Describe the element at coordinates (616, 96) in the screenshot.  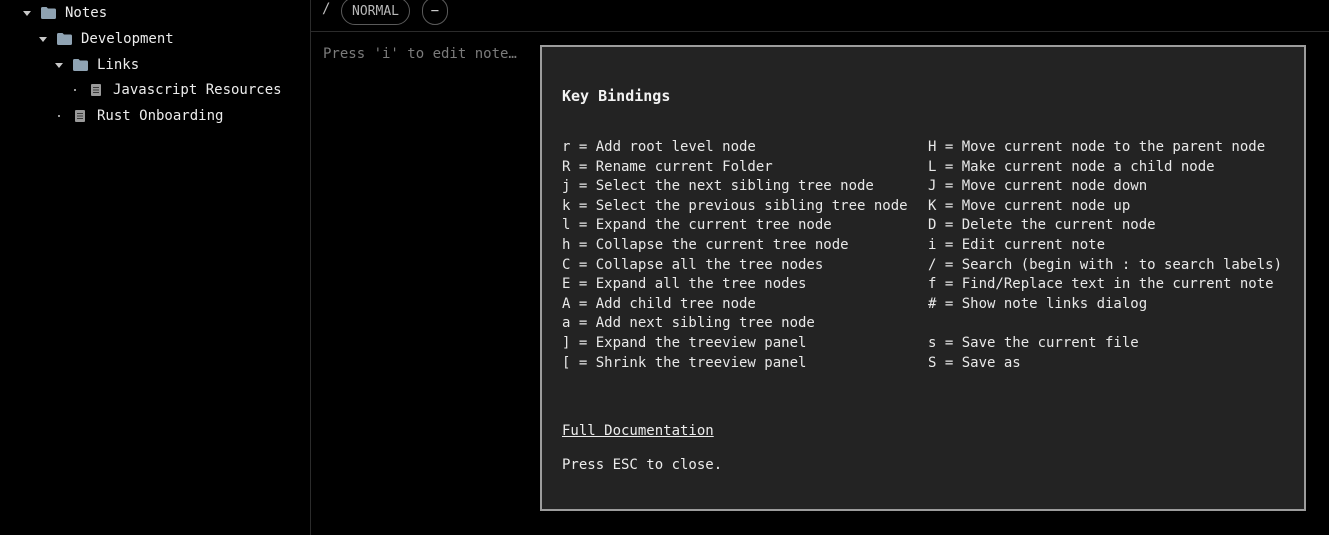
I see `dialog-title: Key Bindings` at that location.